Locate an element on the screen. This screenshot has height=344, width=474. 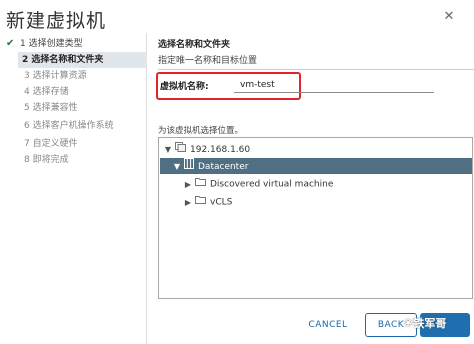
datacenter-icon is located at coordinates (189, 166).